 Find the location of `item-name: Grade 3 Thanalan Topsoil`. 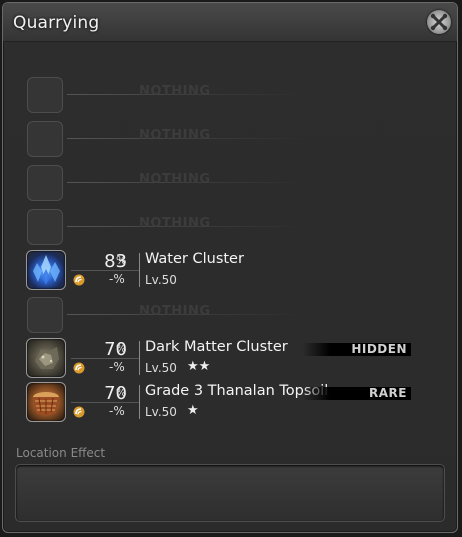

item-name: Grade 3 Thanalan Topsoil is located at coordinates (237, 391).